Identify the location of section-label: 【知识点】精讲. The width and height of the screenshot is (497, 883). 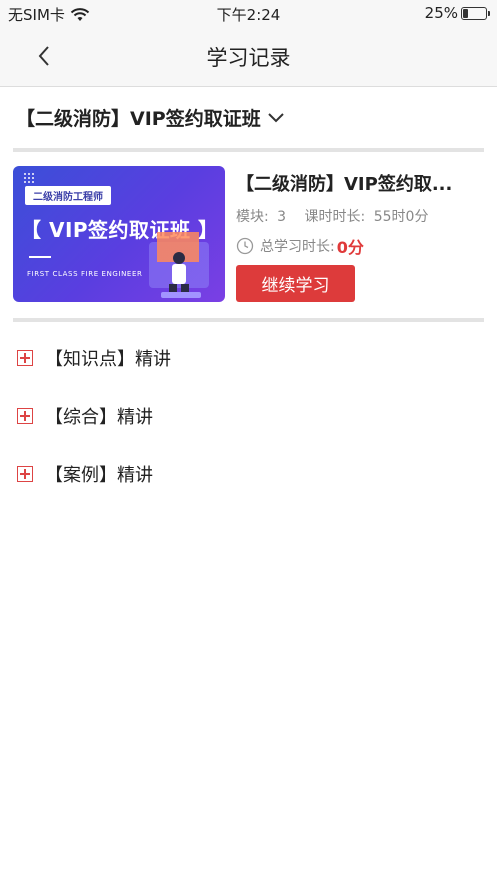
(108, 359).